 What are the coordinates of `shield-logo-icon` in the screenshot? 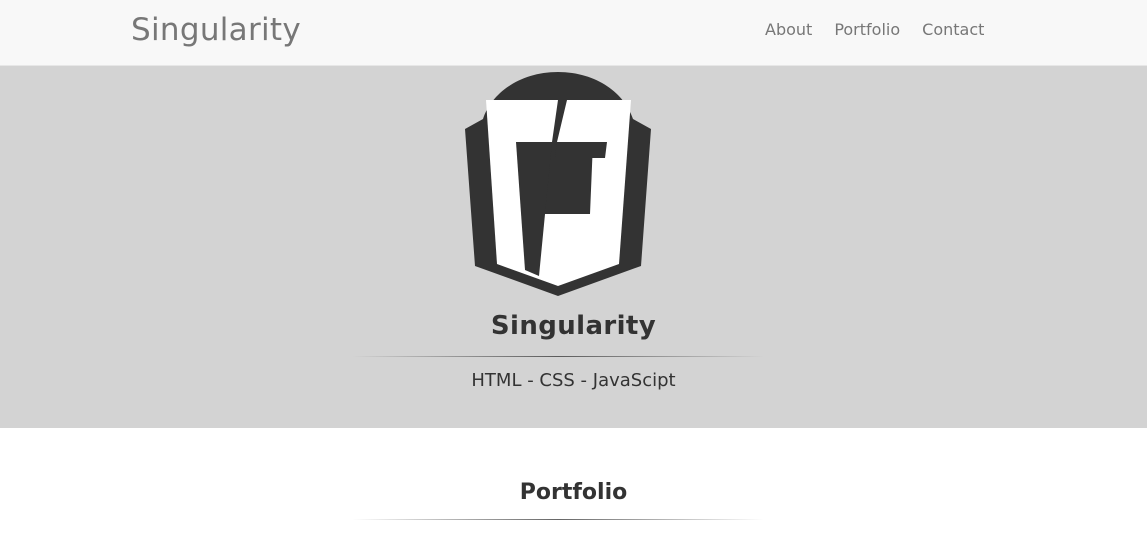 It's located at (558, 184).